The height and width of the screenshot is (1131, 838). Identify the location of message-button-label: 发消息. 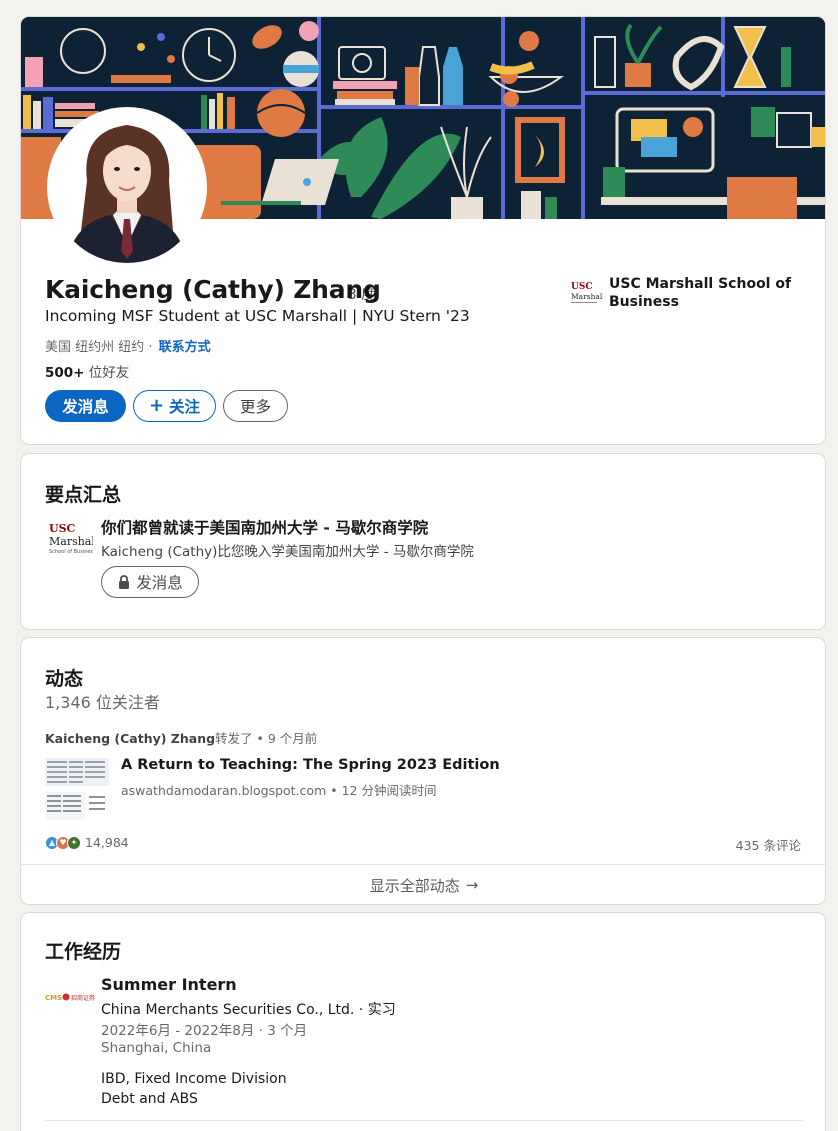
(85, 407).